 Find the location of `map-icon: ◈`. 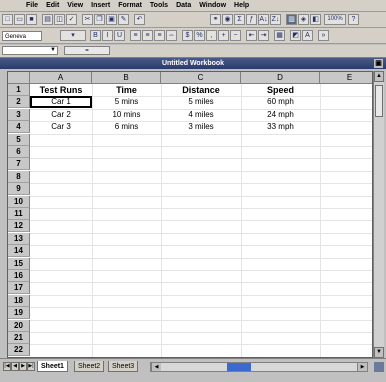

map-icon: ◈ is located at coordinates (303, 19).